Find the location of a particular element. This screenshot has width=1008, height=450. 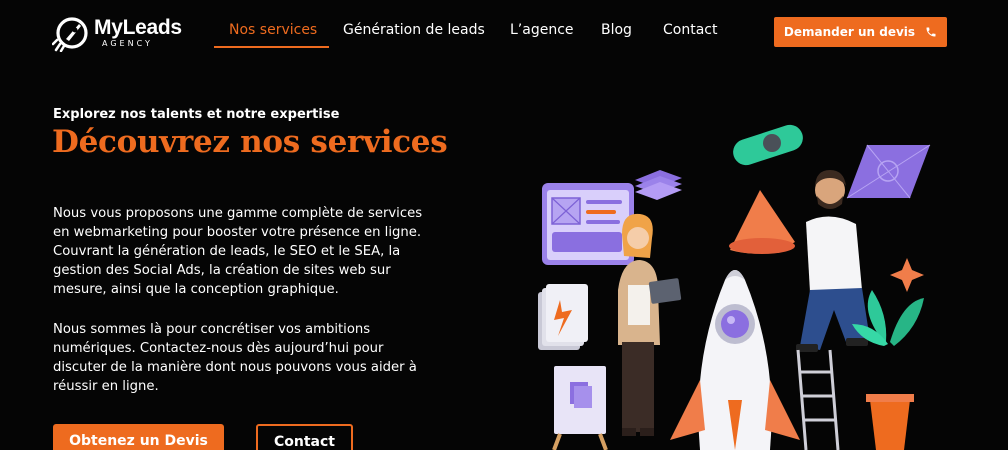

woman-with-laptop-illustration is located at coordinates (650, 324).